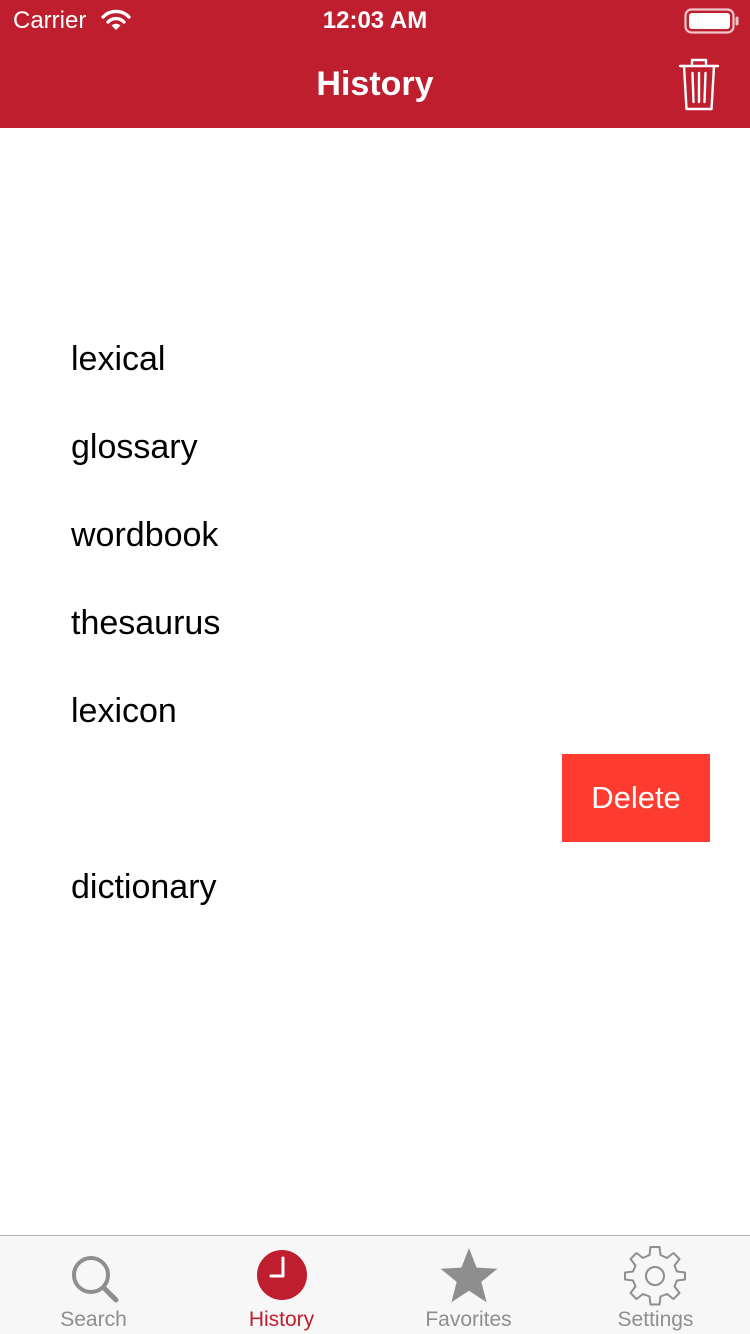  I want to click on history-word: lexical, so click(118, 359).